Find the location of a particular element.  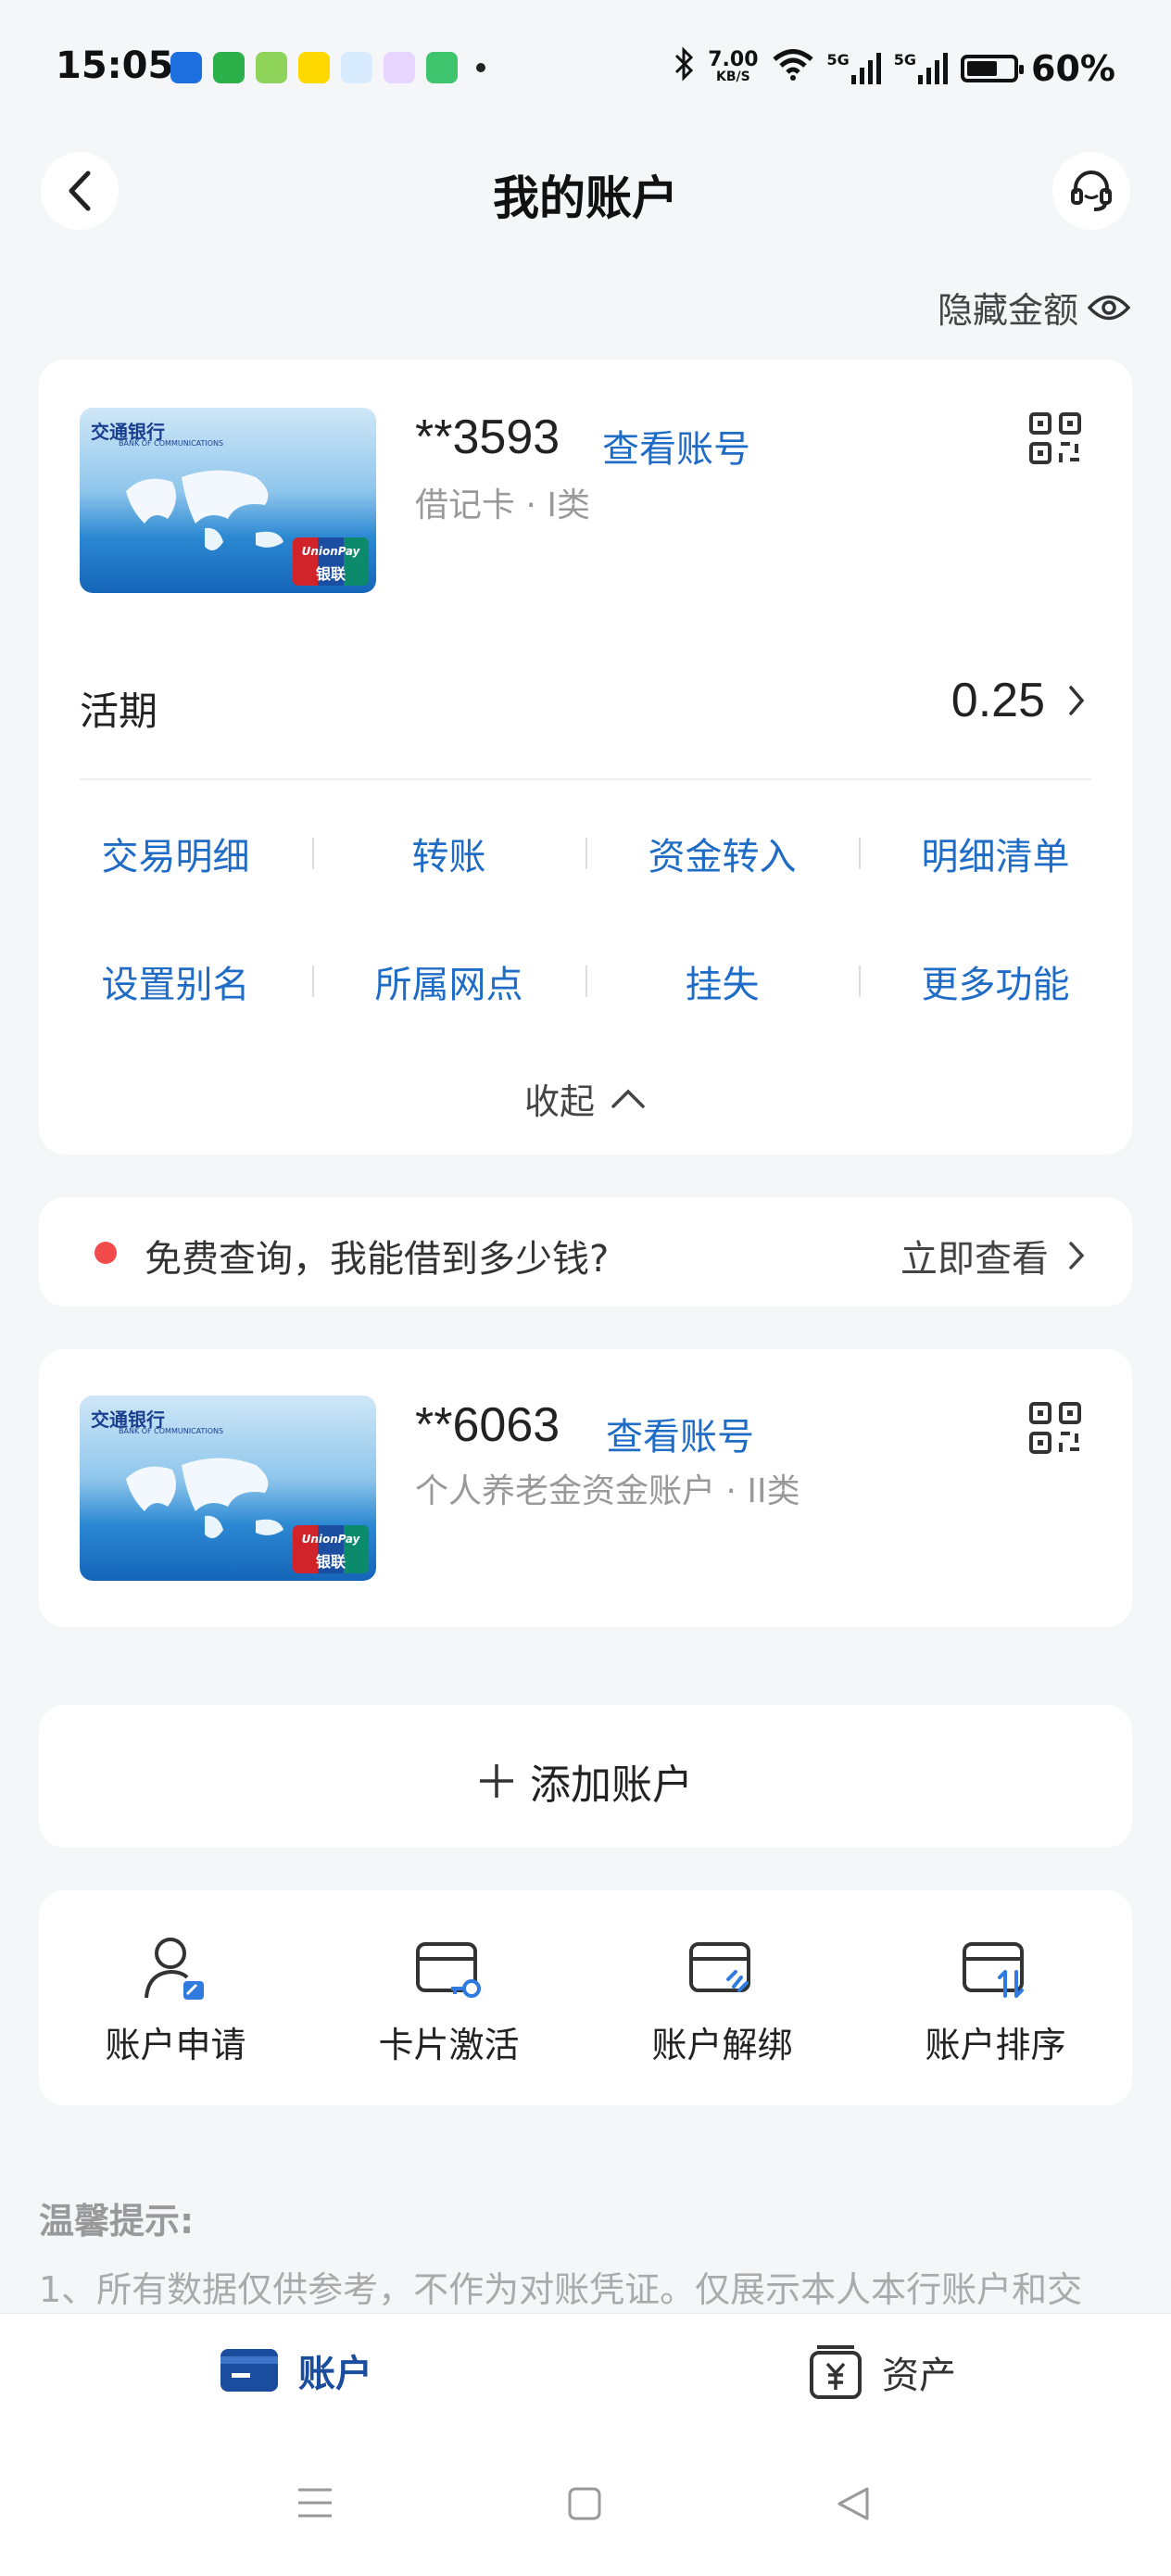

balance-label: 活期 is located at coordinates (119, 711).